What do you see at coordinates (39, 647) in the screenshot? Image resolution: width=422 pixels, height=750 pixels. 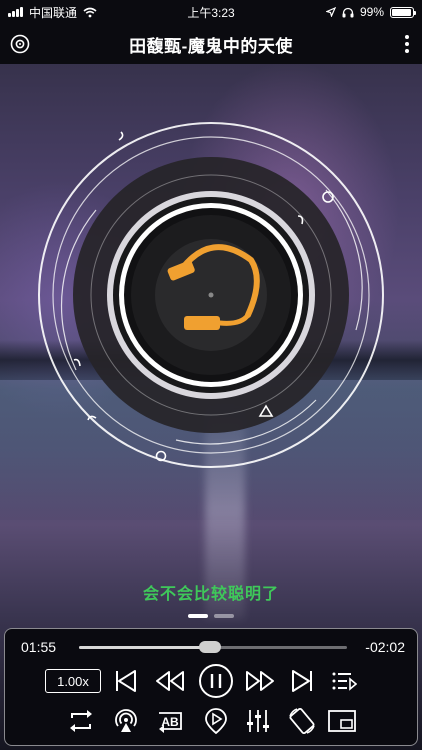 I see `elapsed-time: 01:55` at bounding box center [39, 647].